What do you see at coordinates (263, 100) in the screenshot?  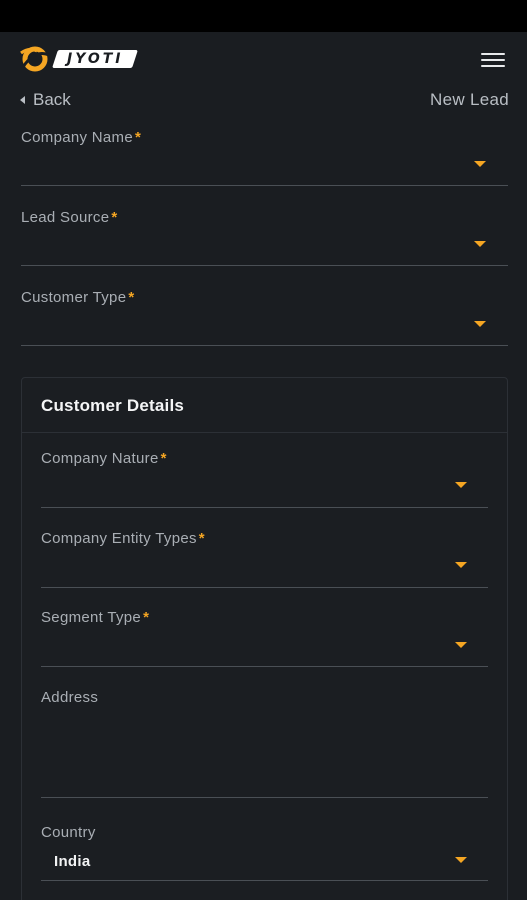 I see `nav-row: Back New Lead` at bounding box center [263, 100].